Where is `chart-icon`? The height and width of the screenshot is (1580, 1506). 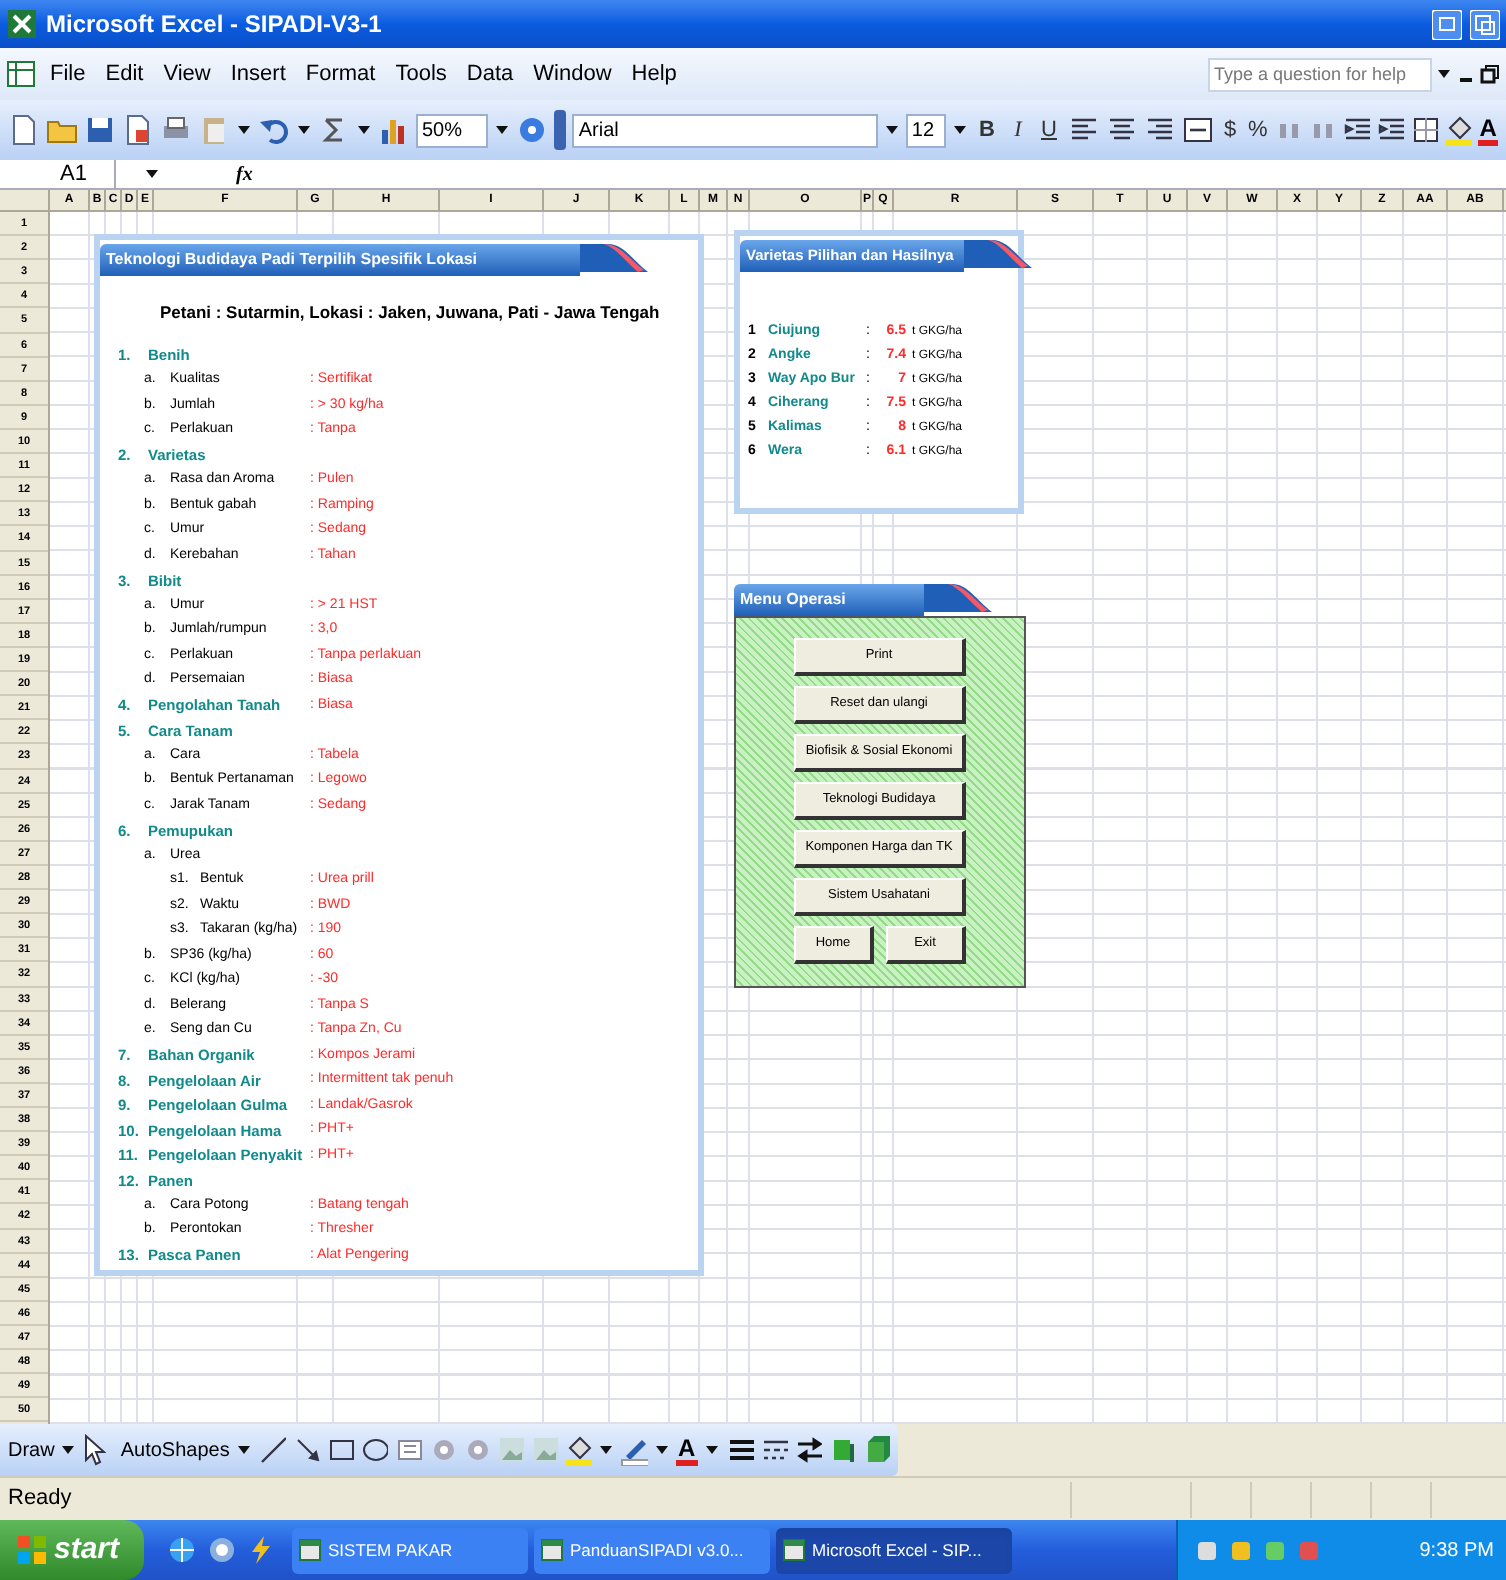 chart-icon is located at coordinates (394, 130).